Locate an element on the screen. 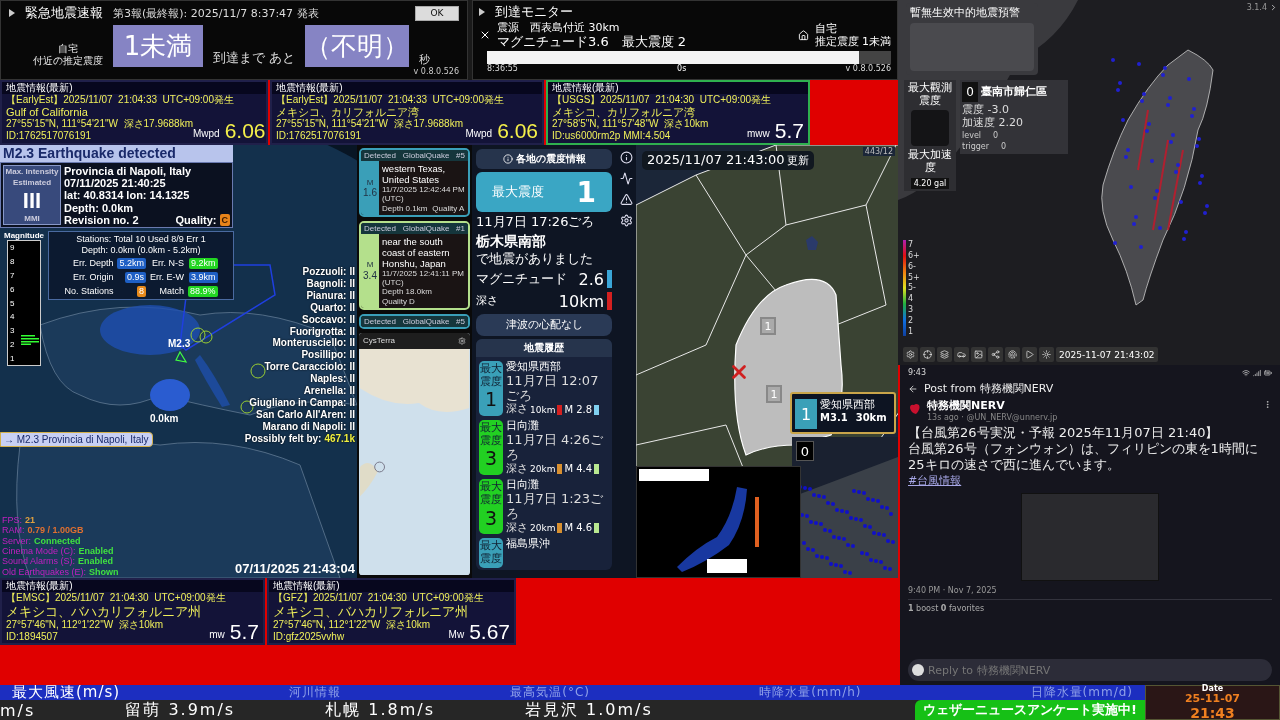 The image size is (1280, 720). car-button is located at coordinates (961, 354).